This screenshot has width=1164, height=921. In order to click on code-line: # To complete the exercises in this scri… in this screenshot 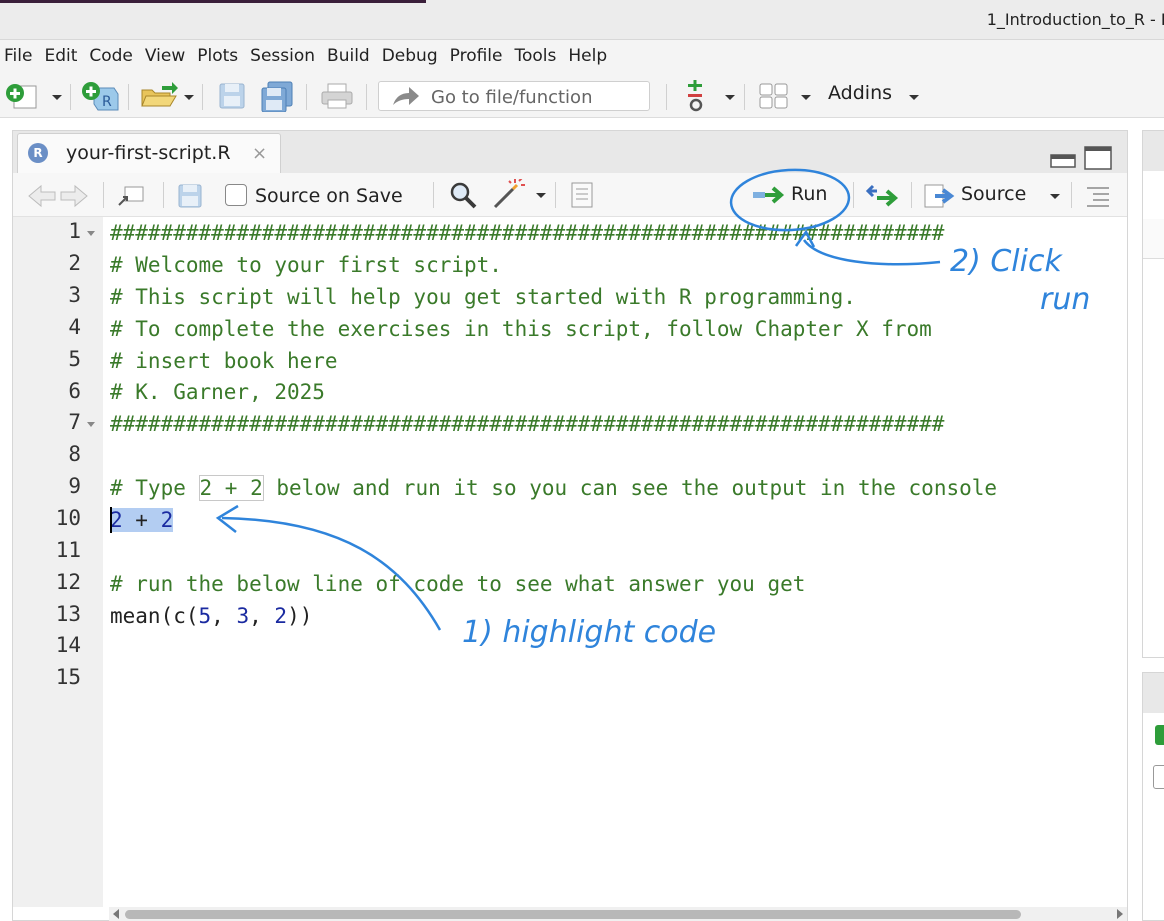, I will do `click(521, 329)`.